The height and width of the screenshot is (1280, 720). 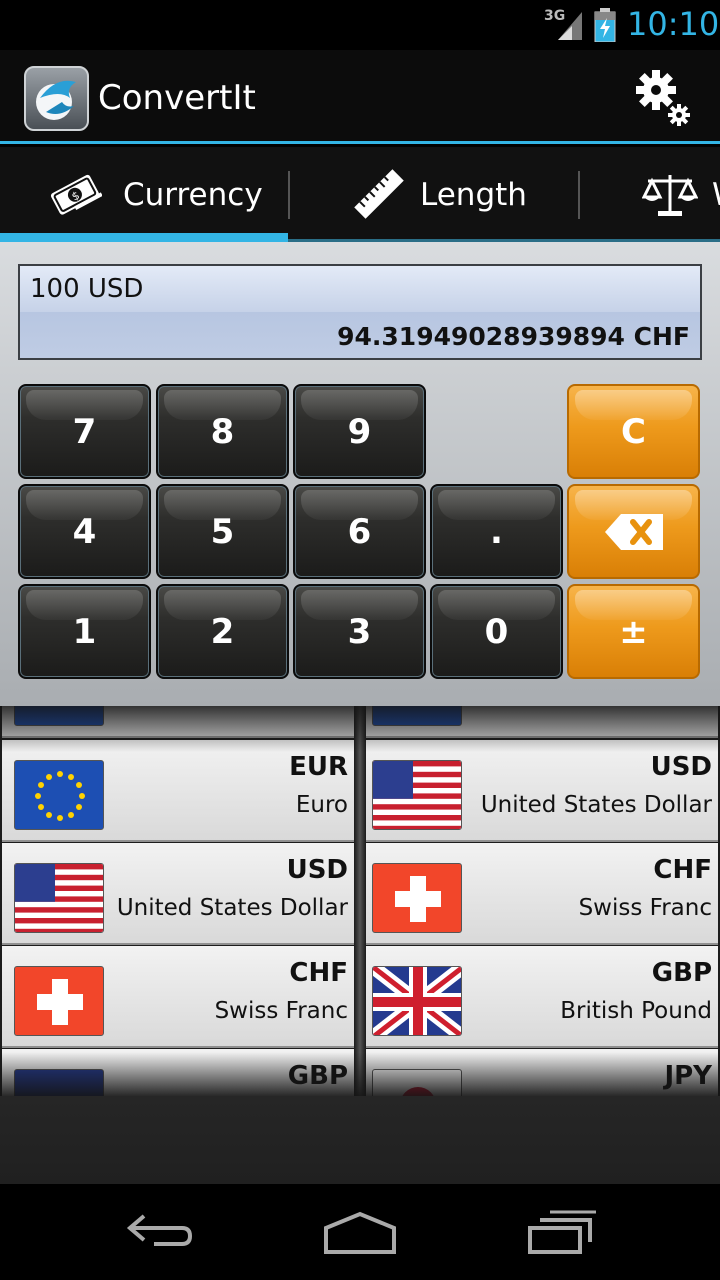 I want to click on key-label: 6, so click(x=359, y=532).